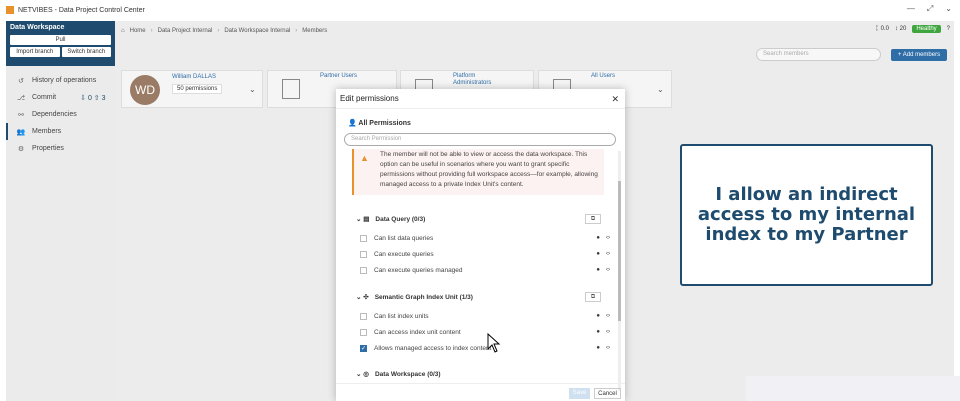  What do you see at coordinates (257, 31) in the screenshot?
I see `breadcrumb-workspace: Data Workspace Internal` at bounding box center [257, 31].